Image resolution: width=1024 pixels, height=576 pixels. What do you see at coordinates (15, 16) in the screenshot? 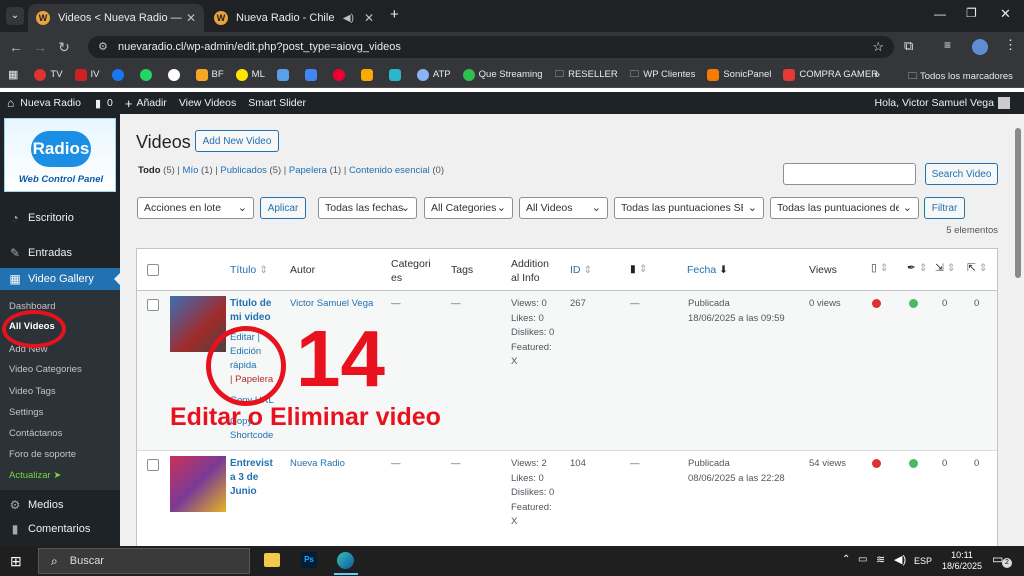
I see `tab-list-button: ⌄` at bounding box center [15, 16].